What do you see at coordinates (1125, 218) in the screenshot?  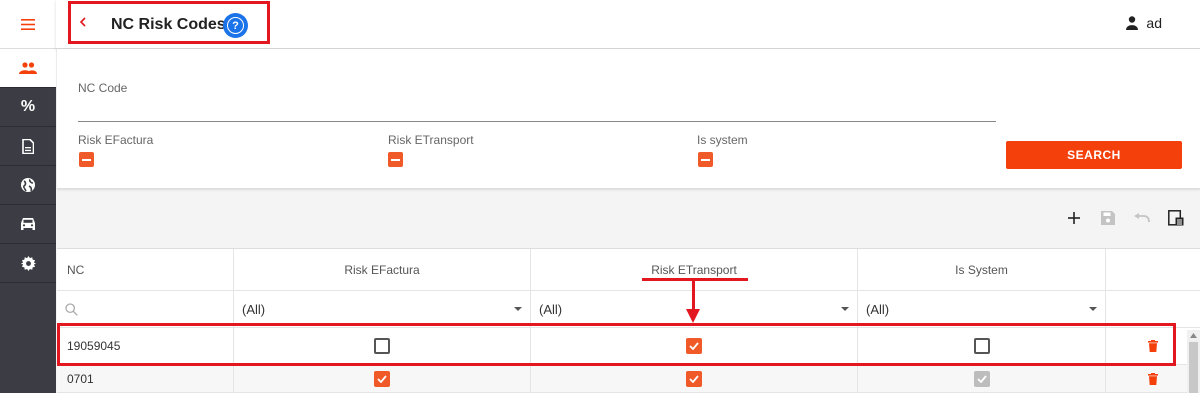 I see `grid-toolbar` at bounding box center [1125, 218].